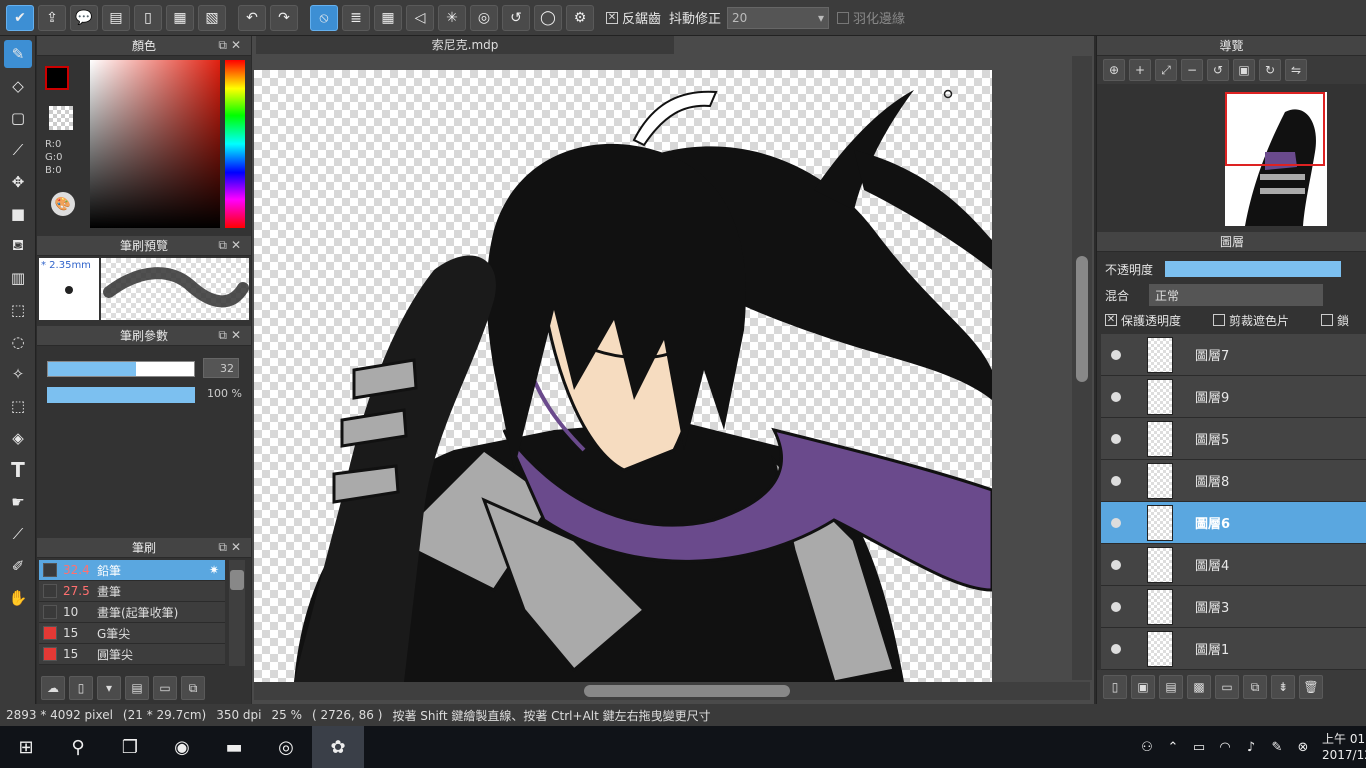 Image resolution: width=1366 pixels, height=768 pixels. What do you see at coordinates (1199, 747) in the screenshot?
I see `battery-icon: ▭` at bounding box center [1199, 747].